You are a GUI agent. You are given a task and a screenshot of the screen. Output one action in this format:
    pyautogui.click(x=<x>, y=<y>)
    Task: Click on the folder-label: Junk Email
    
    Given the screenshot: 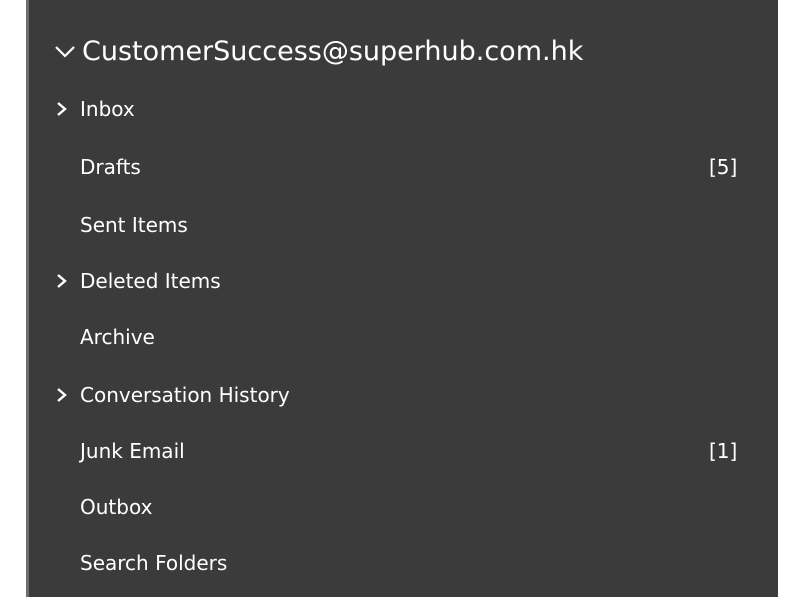 What is the action you would take?
    pyautogui.click(x=132, y=451)
    